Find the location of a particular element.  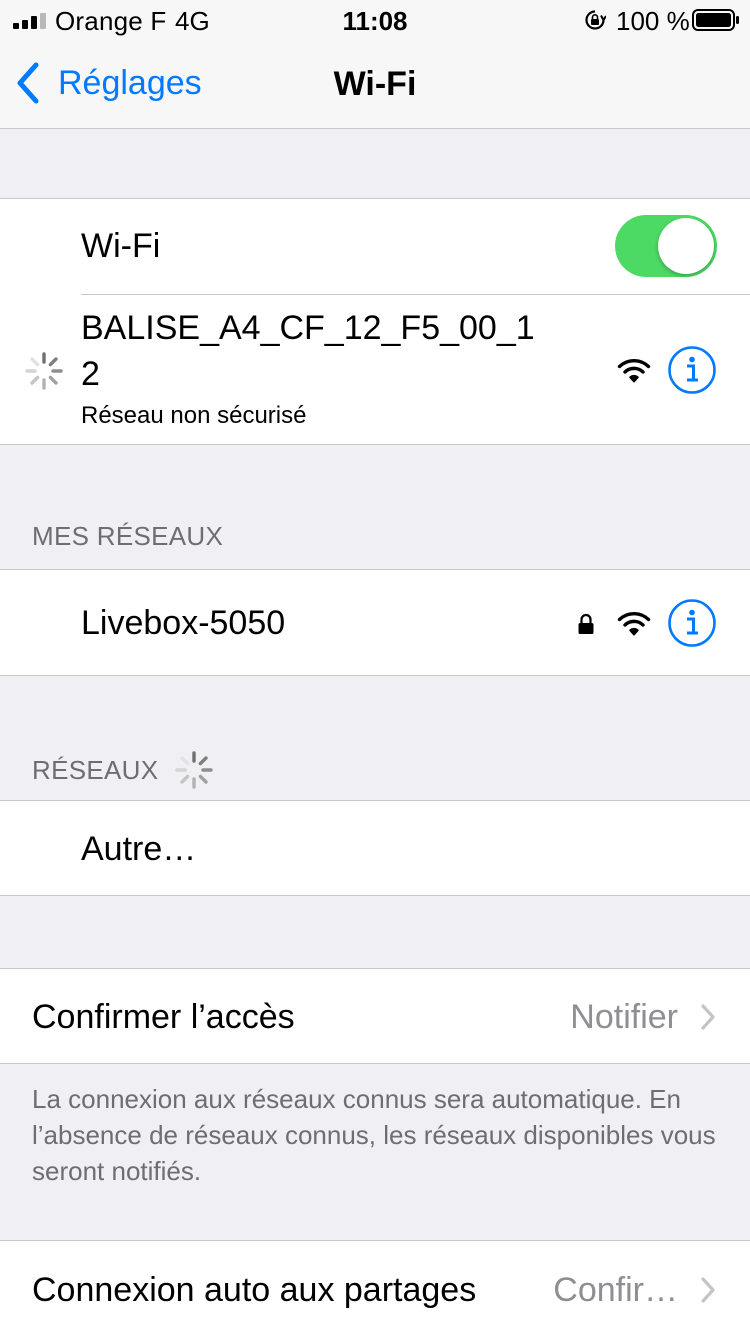

wifi-toggle-row: Wi-Fi is located at coordinates (375, 246).